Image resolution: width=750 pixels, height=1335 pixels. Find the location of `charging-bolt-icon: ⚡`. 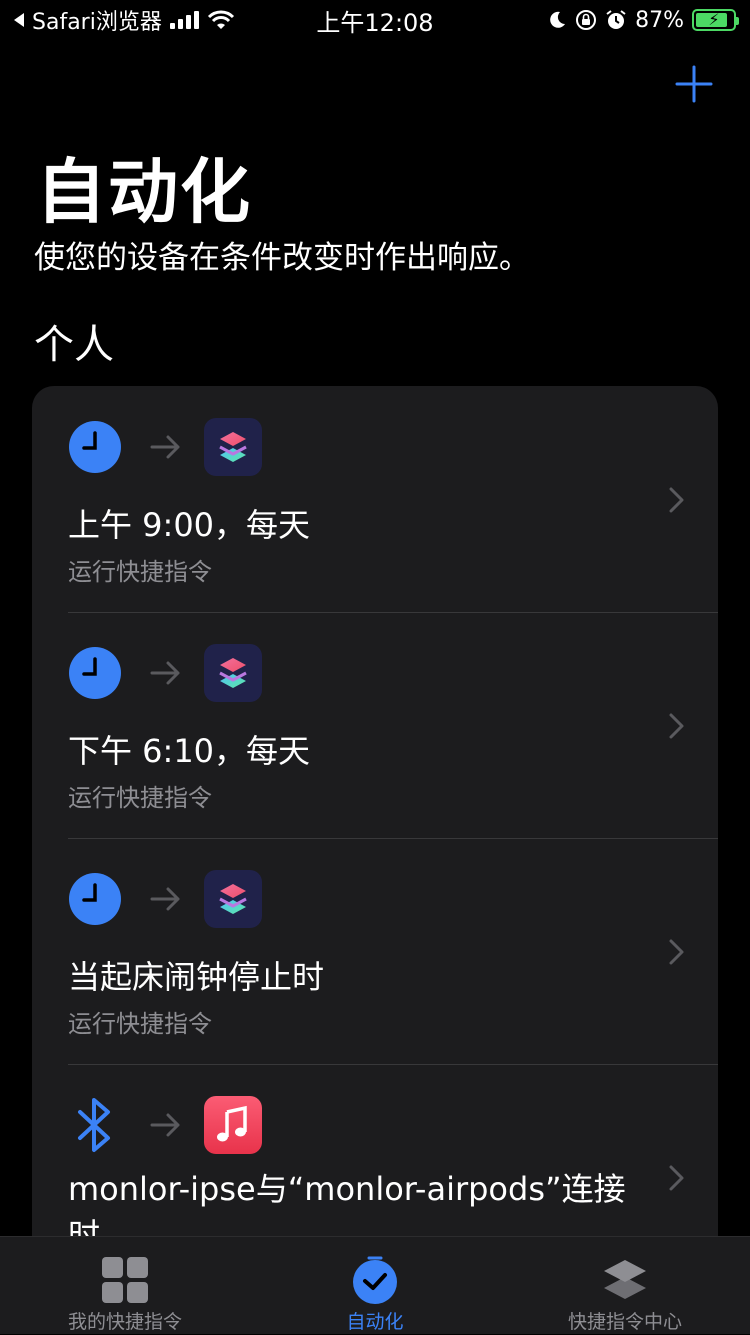

charging-bolt-icon: ⚡ is located at coordinates (714, 19).